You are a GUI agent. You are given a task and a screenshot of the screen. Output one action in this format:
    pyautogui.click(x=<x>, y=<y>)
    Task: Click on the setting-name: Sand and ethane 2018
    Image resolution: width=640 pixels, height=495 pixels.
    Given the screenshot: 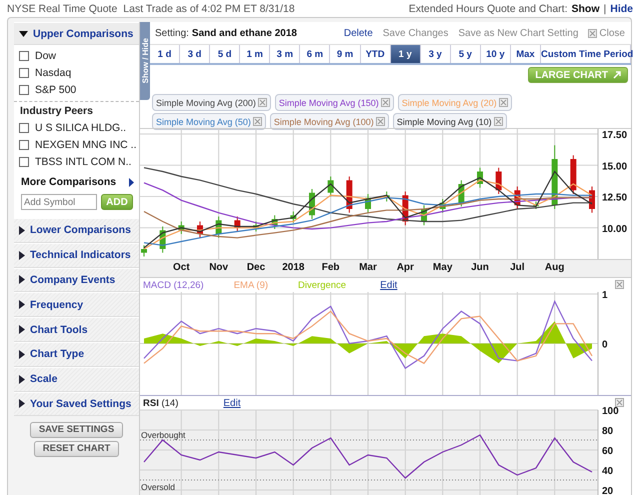 What is the action you would take?
    pyautogui.click(x=244, y=33)
    